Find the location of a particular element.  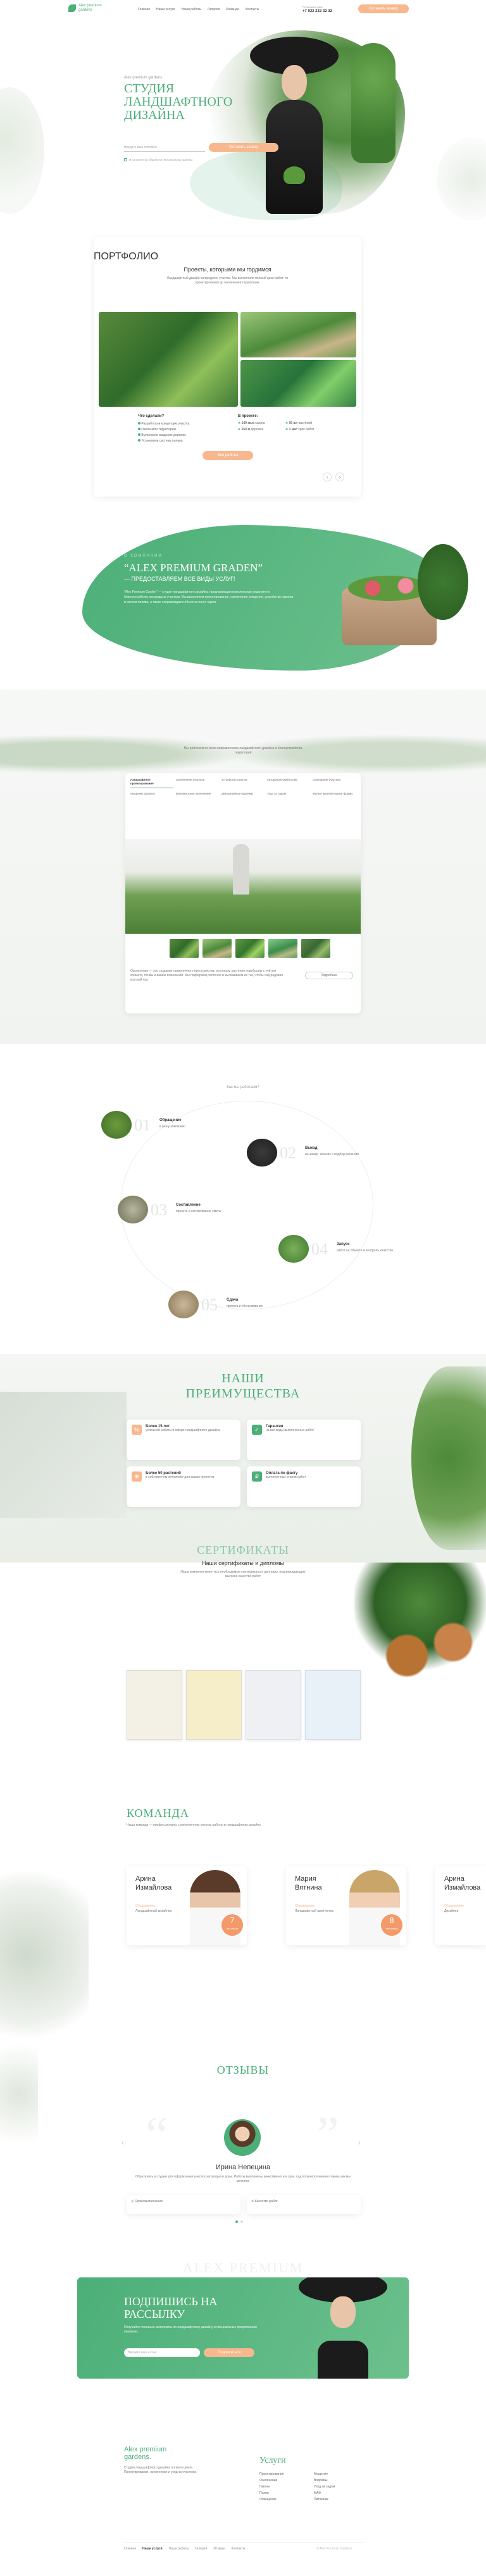

tab-service-5: Мощение дорожек is located at coordinates (151, 794).